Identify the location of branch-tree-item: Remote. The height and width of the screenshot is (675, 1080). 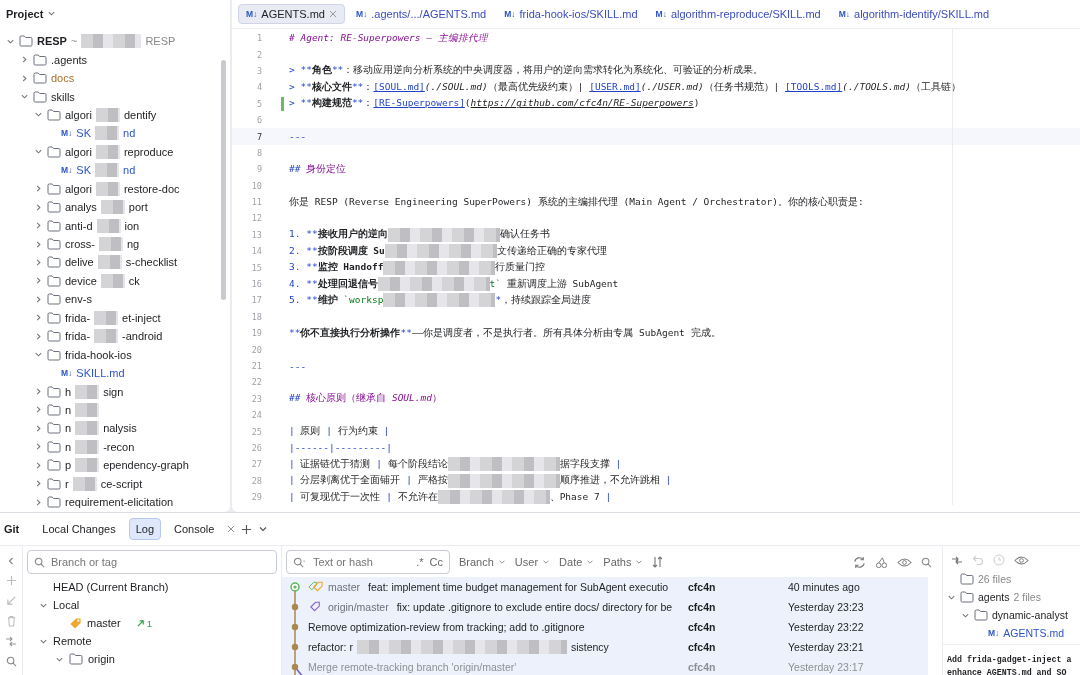
(72, 641).